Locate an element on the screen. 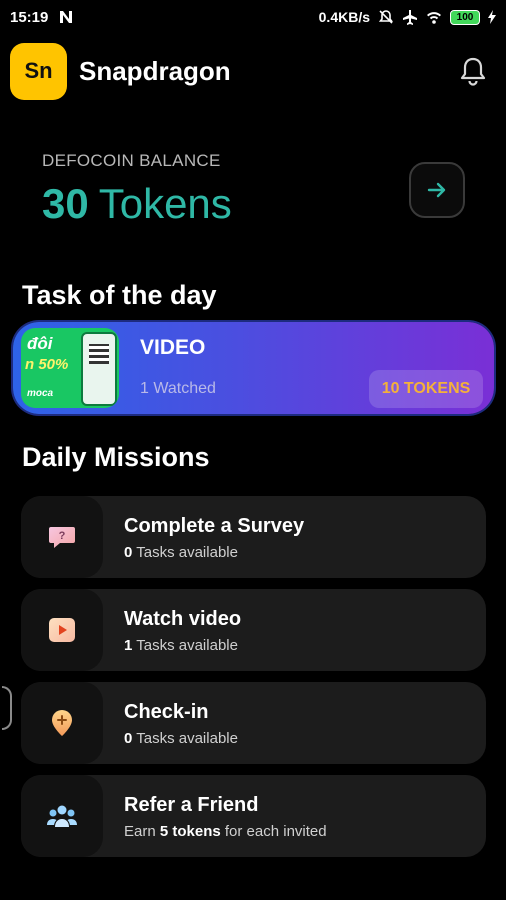 This screenshot has height=900, width=506. mission-watch-video: Watch video 1 Tasks available is located at coordinates (253, 630).